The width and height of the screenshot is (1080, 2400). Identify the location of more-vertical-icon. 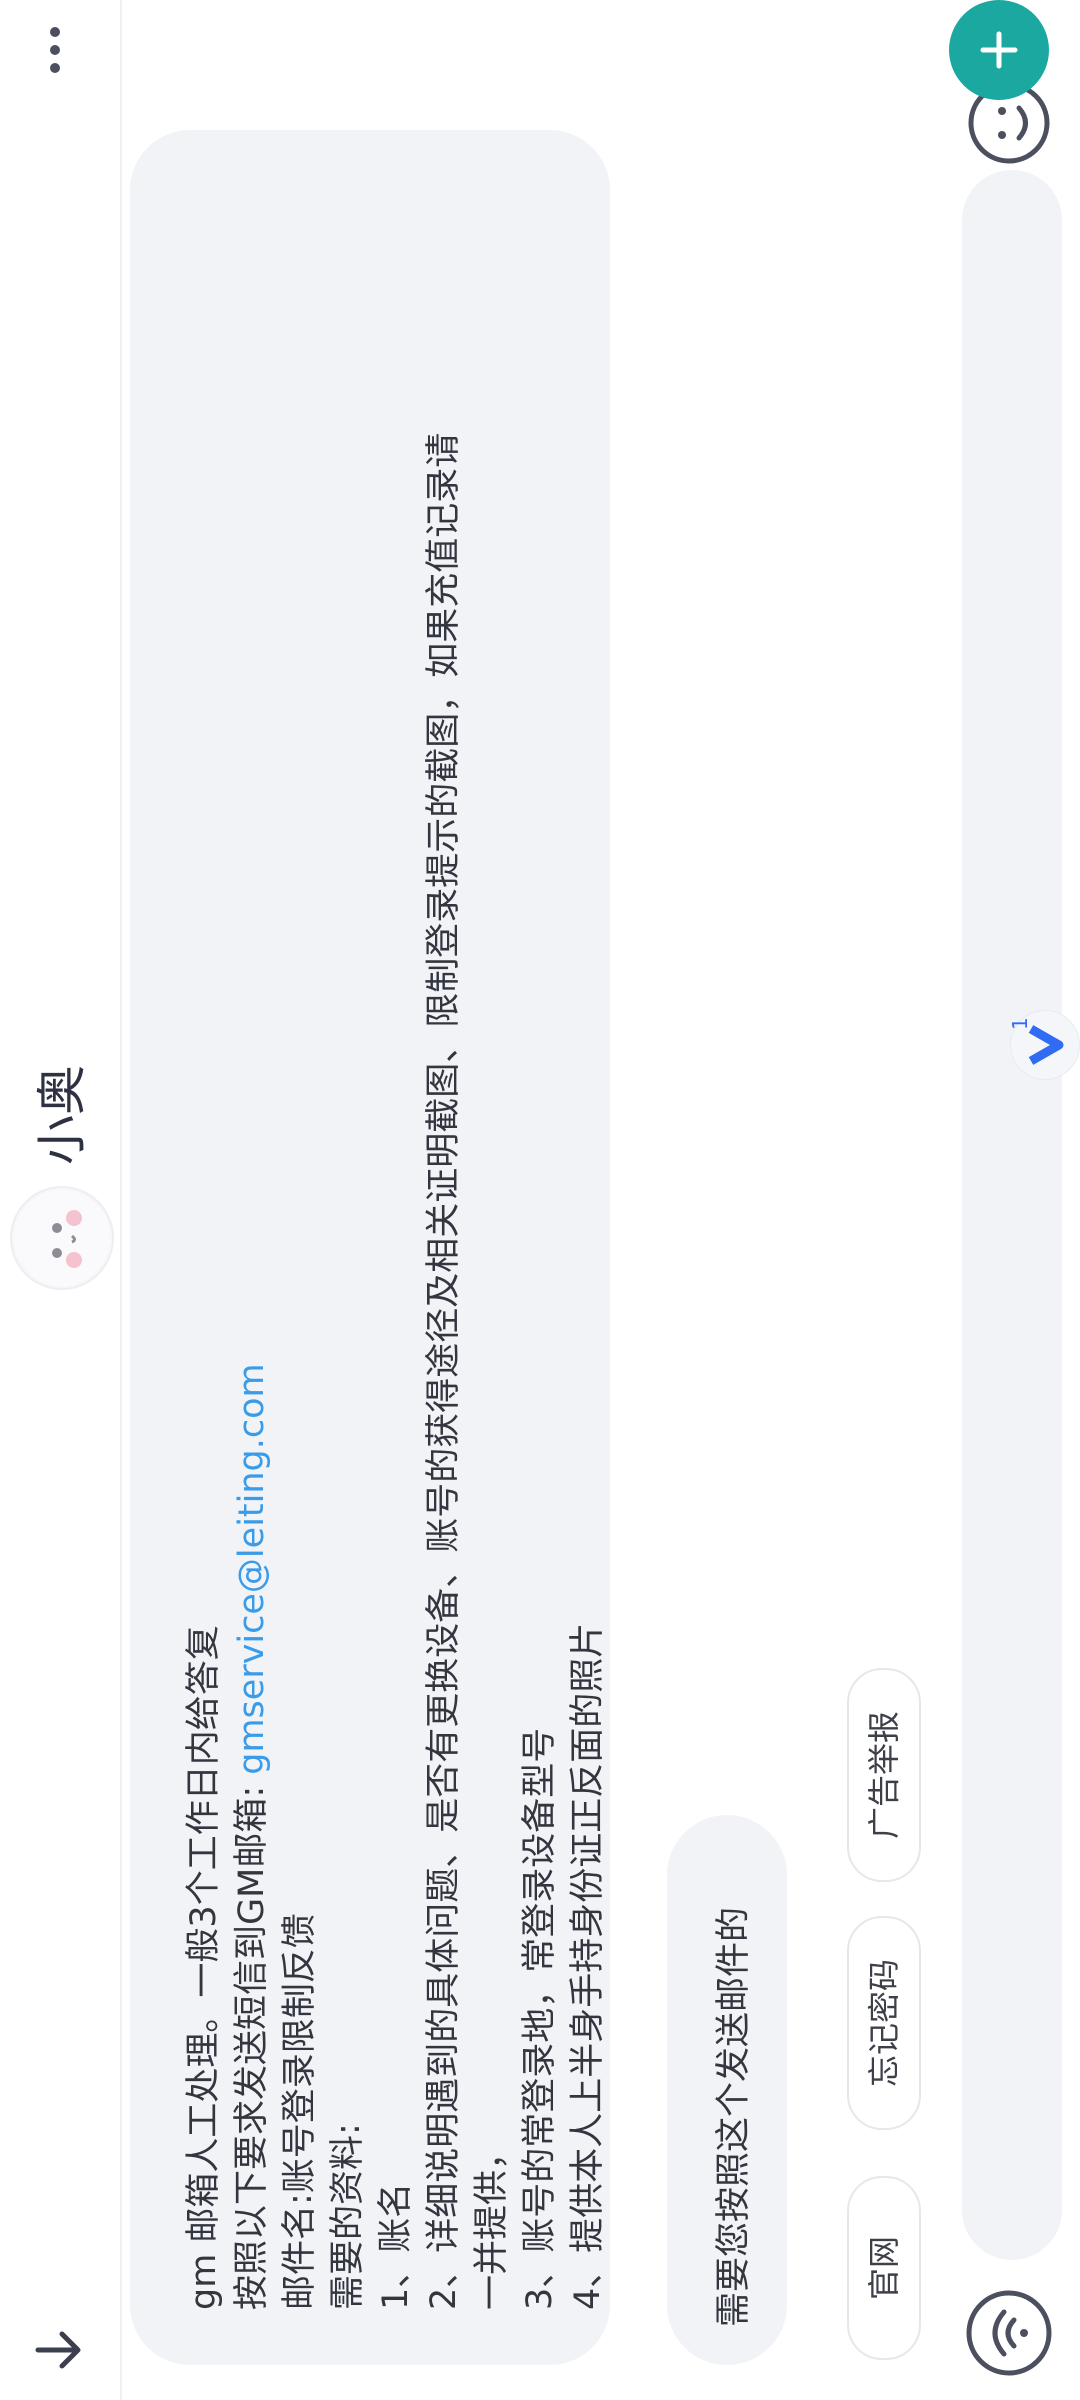
(55, 50).